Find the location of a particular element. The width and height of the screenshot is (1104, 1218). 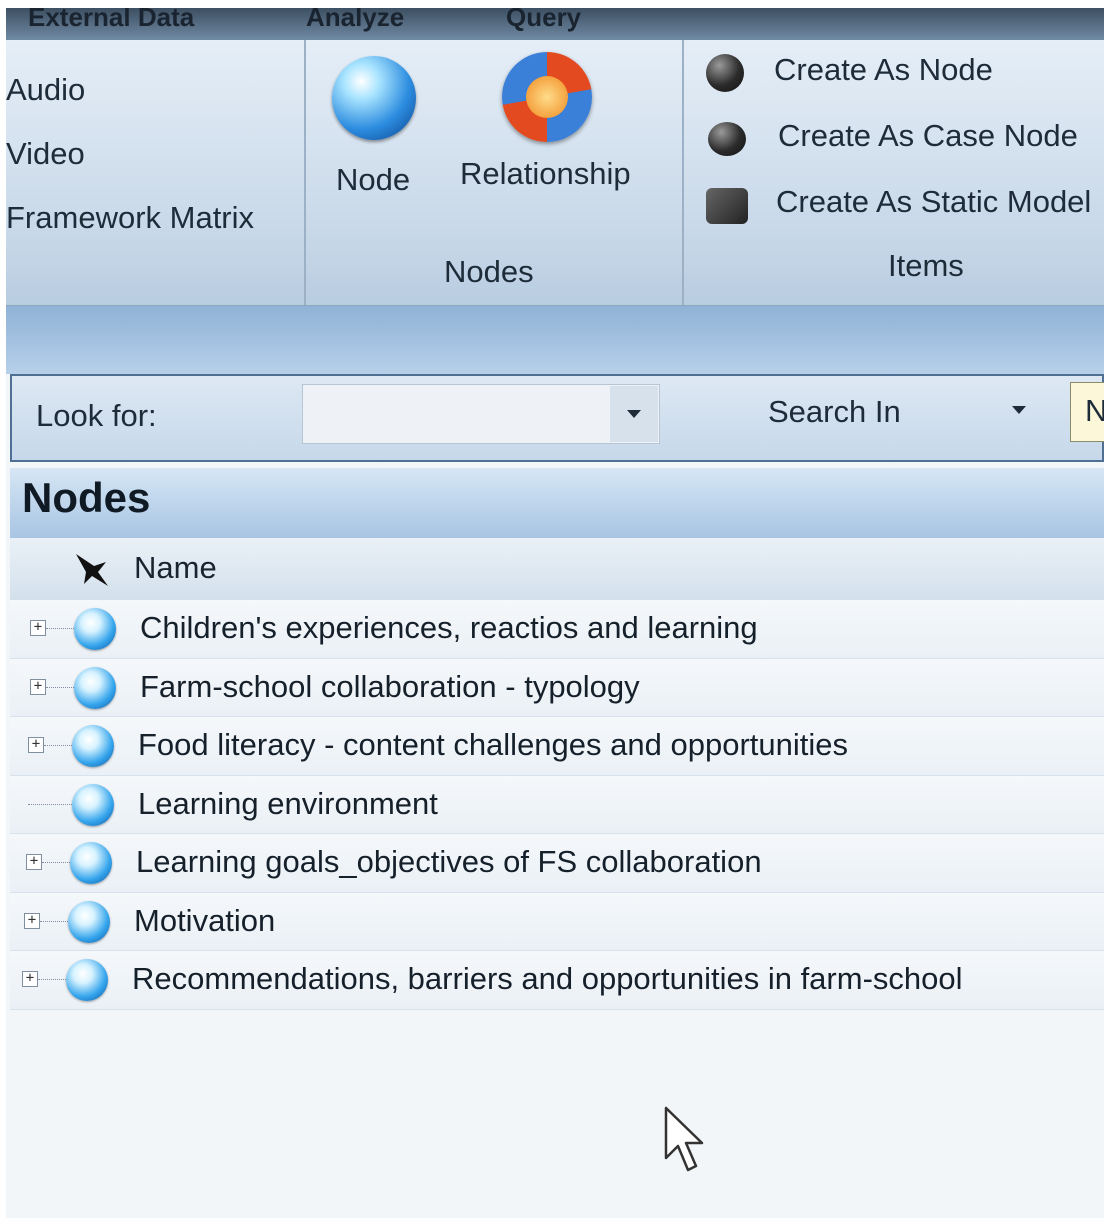

look-for-dropdown-button is located at coordinates (634, 414).